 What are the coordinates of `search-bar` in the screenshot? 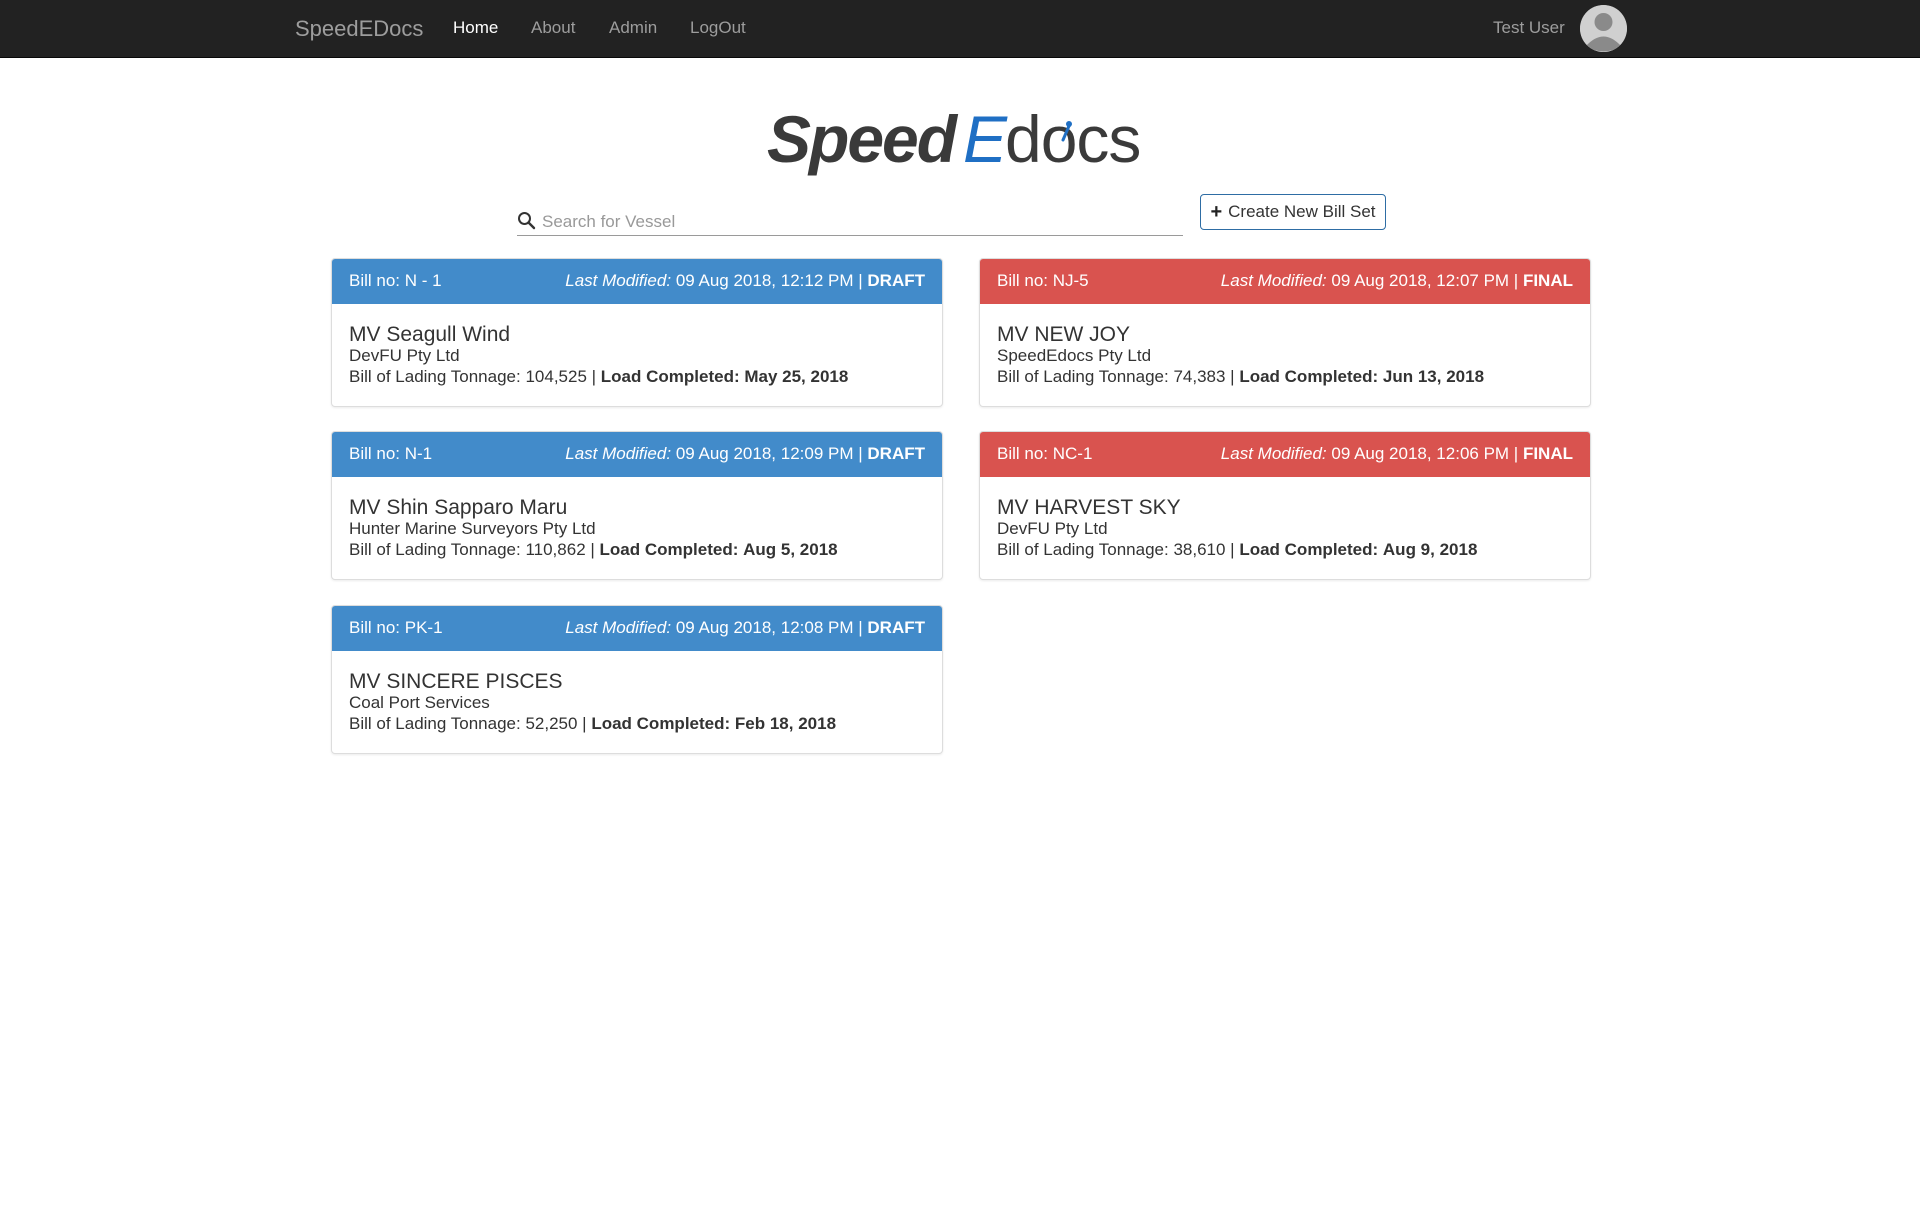 It's located at (850, 222).